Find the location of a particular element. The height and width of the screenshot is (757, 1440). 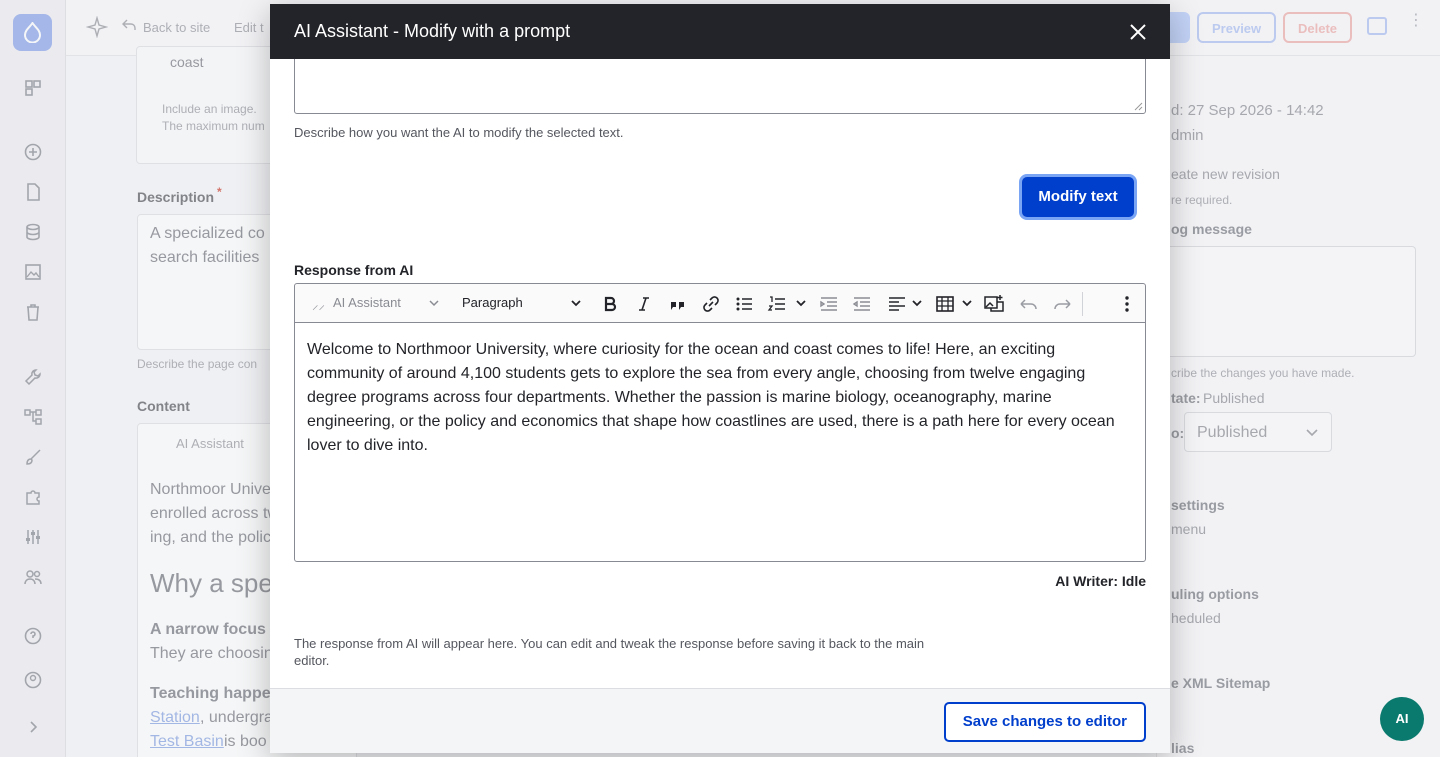

undo-icon is located at coordinates (1029, 304).